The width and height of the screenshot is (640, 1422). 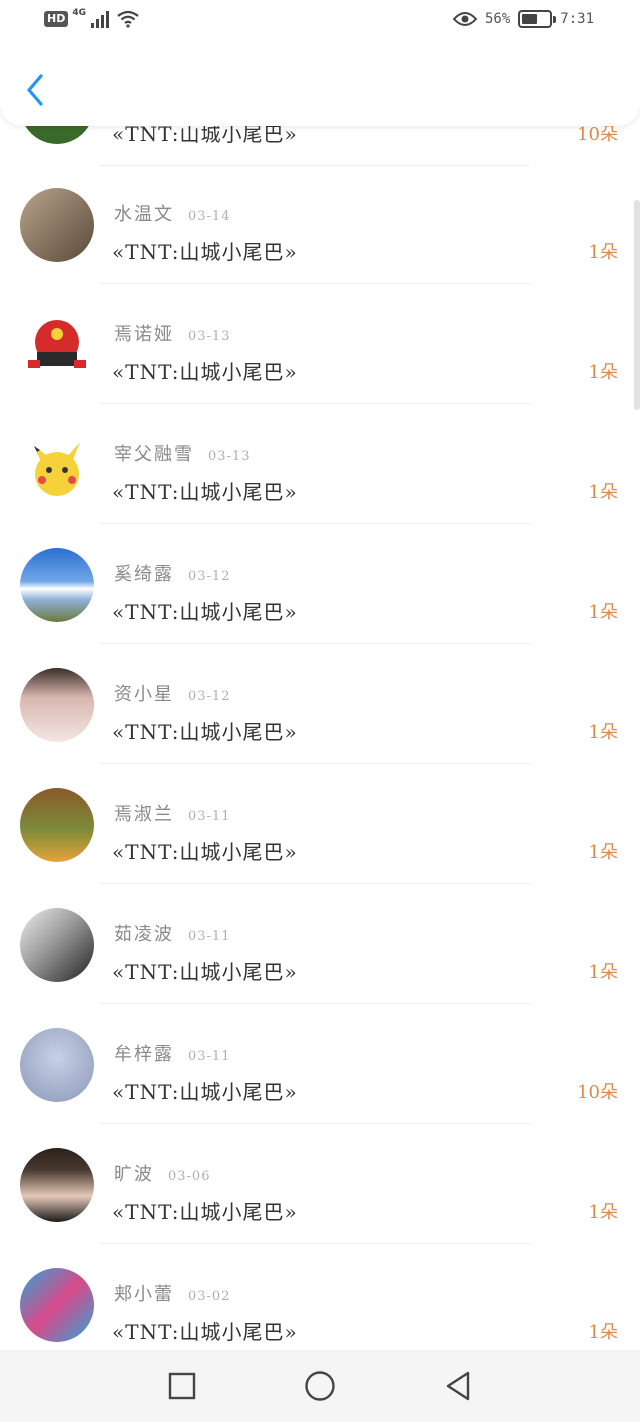 What do you see at coordinates (172, 694) in the screenshot?
I see `user-name: 资小星 03-12` at bounding box center [172, 694].